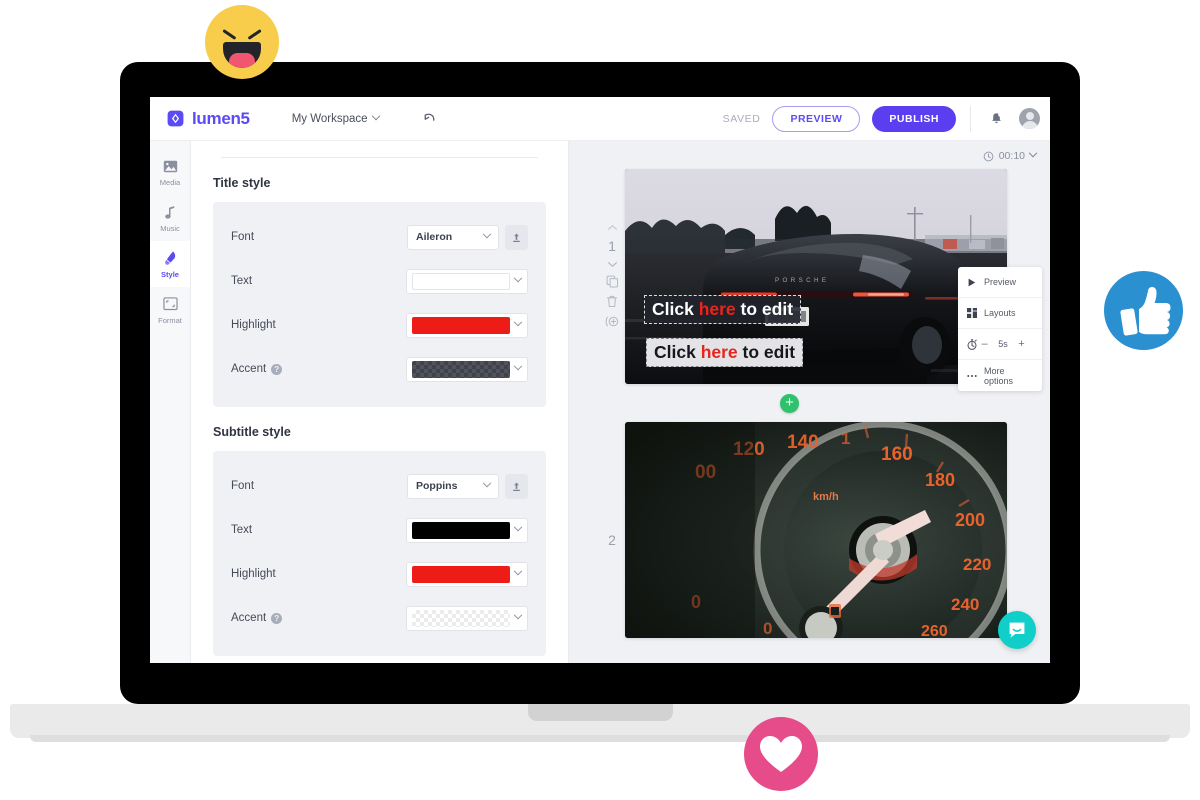 Image resolution: width=1200 pixels, height=800 pixels. Describe the element at coordinates (253, 574) in the screenshot. I see `row-label: Highlight` at that location.